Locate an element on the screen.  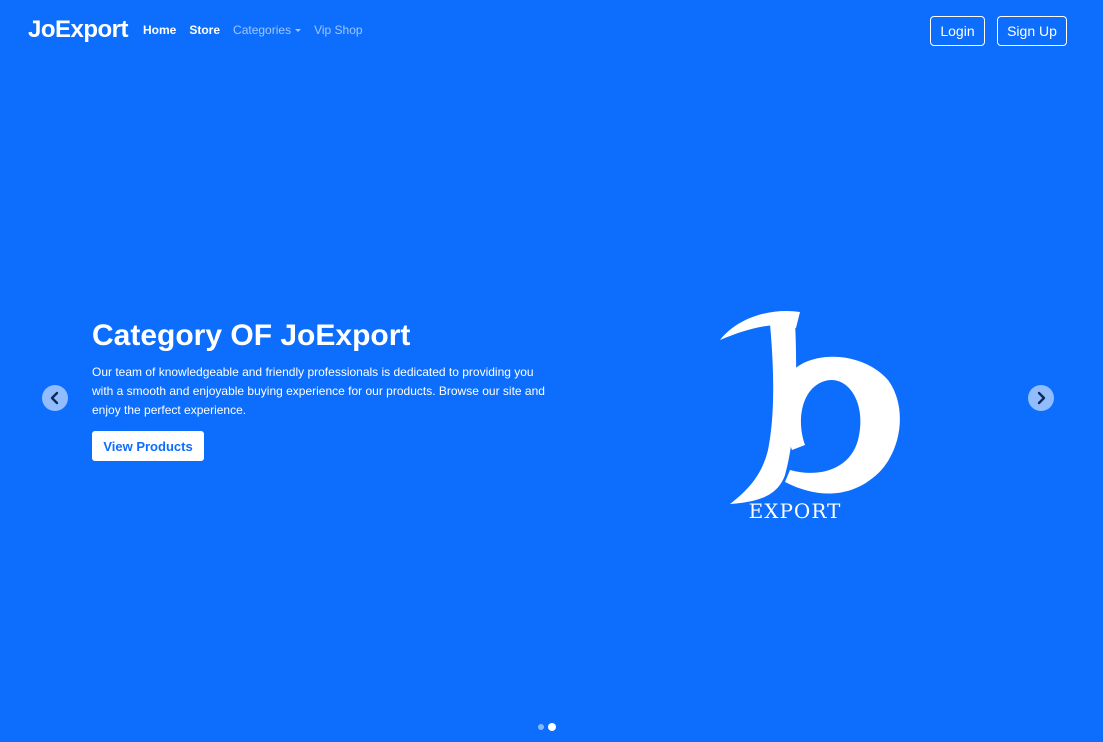
view-products-button: View Products is located at coordinates (148, 446).